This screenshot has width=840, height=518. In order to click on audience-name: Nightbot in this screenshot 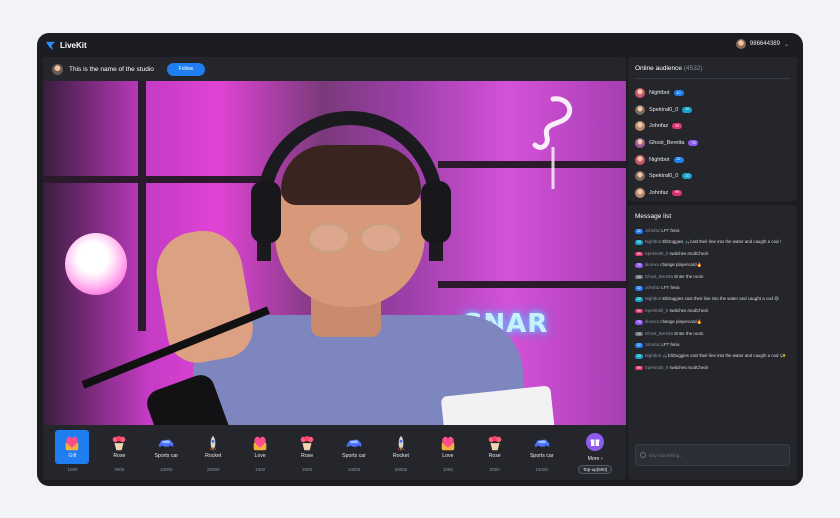, I will do `click(659, 93)`.